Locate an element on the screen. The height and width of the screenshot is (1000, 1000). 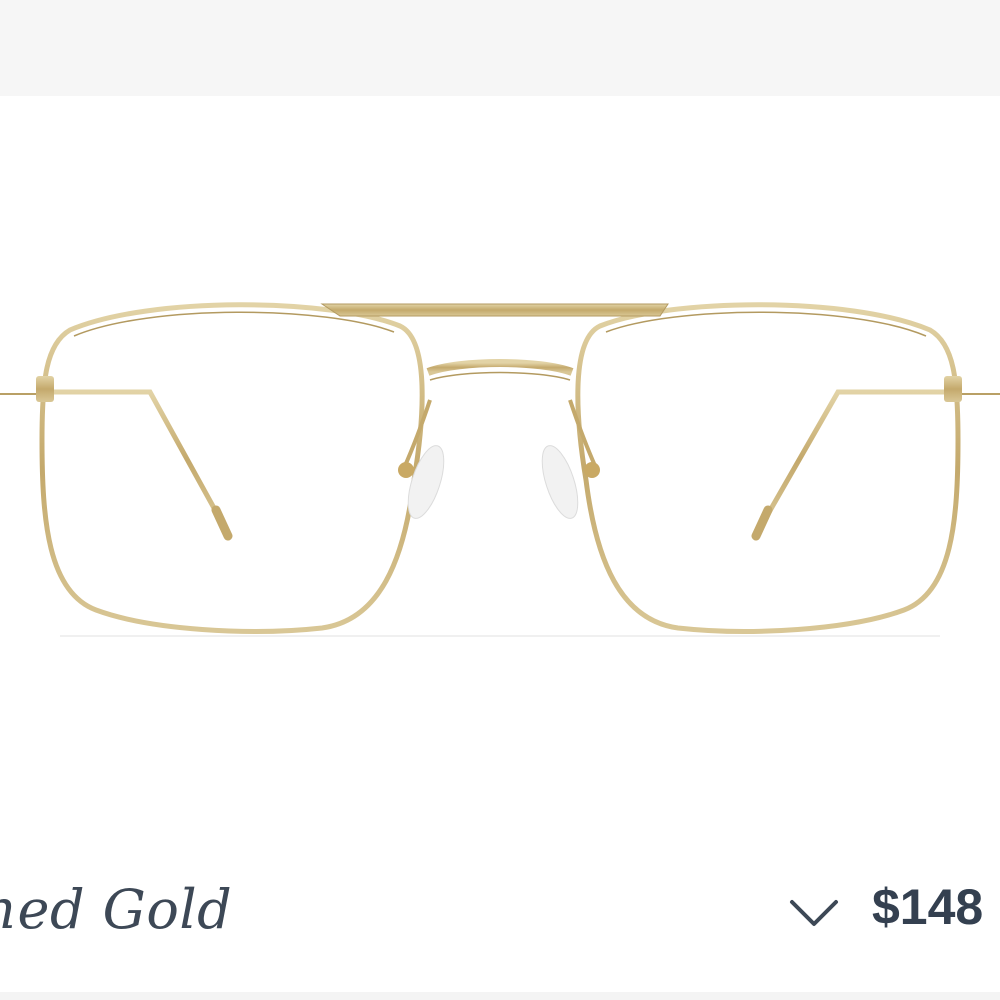
expand-color-options-button is located at coordinates (814, 912).